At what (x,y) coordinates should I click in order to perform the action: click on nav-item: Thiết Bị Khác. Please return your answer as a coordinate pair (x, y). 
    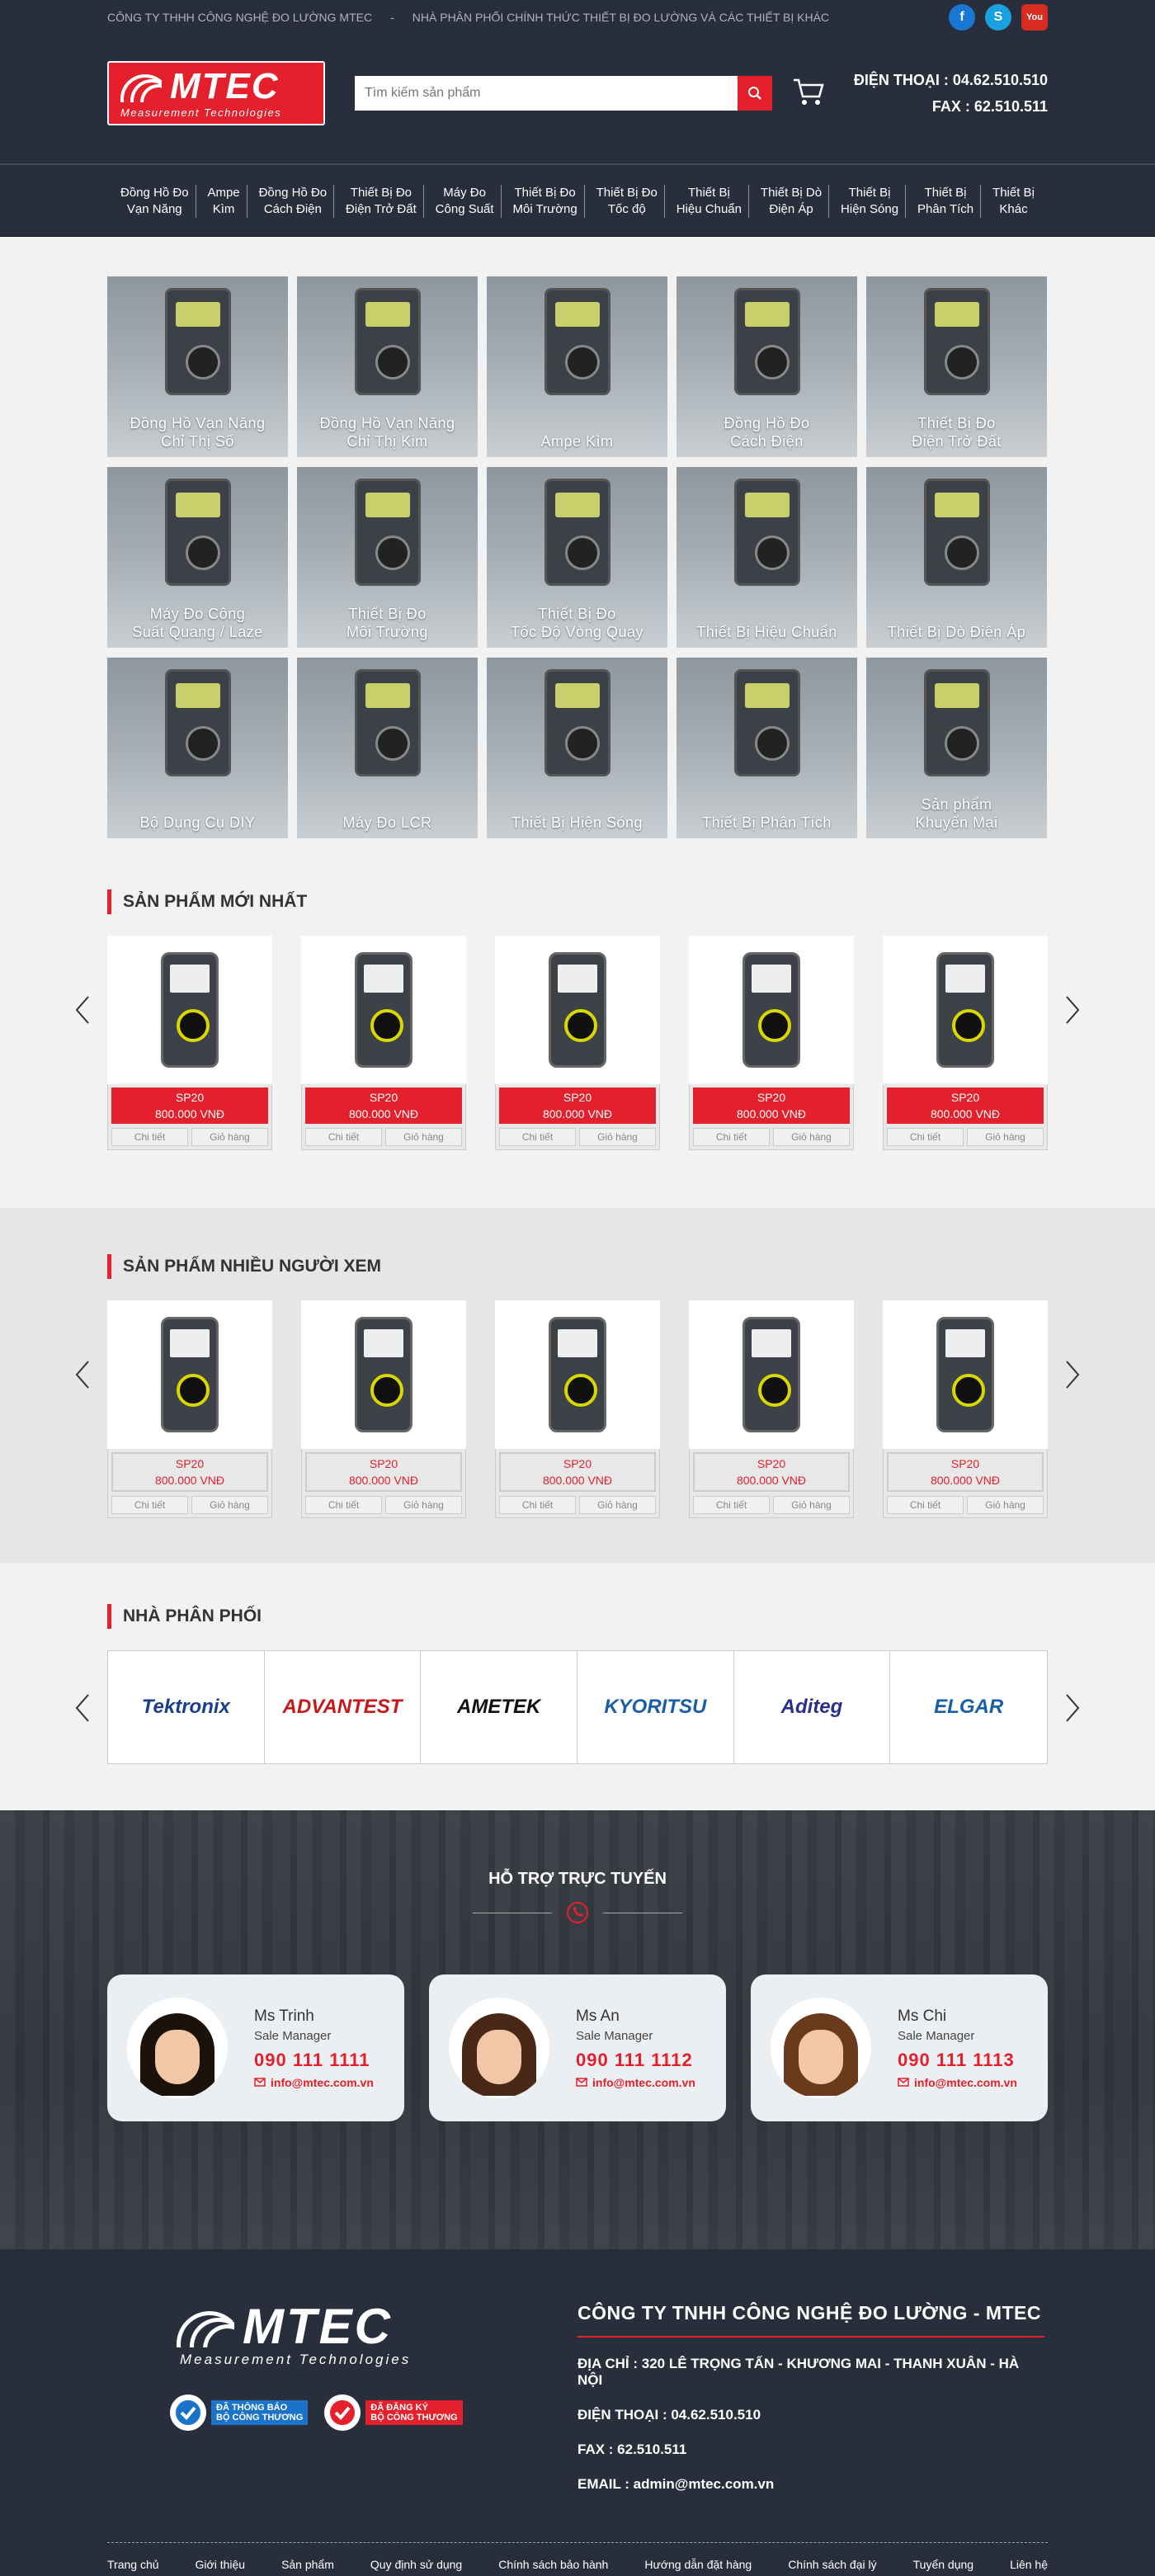
    Looking at the image, I should click on (1013, 201).